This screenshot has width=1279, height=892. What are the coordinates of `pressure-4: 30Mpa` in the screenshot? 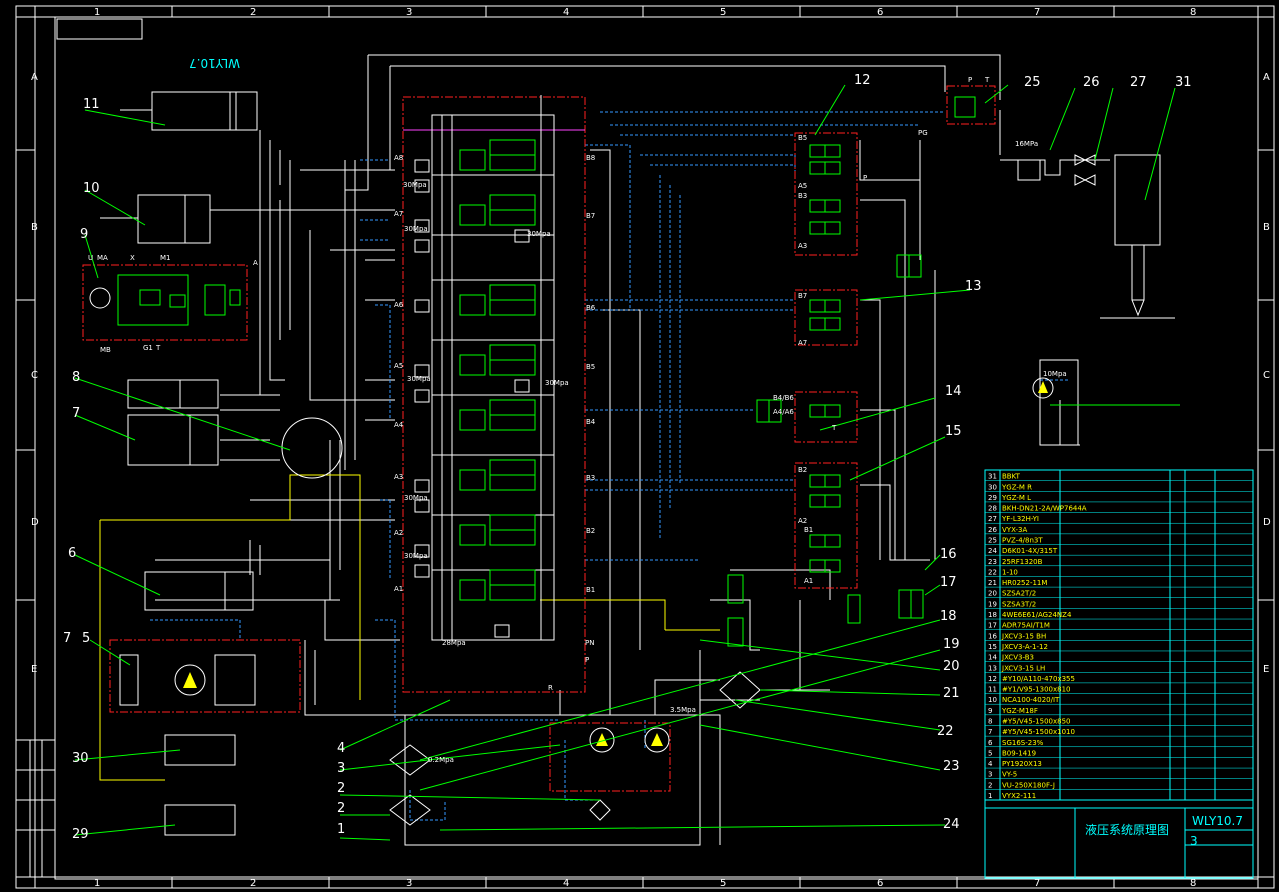 It's located at (419, 379).